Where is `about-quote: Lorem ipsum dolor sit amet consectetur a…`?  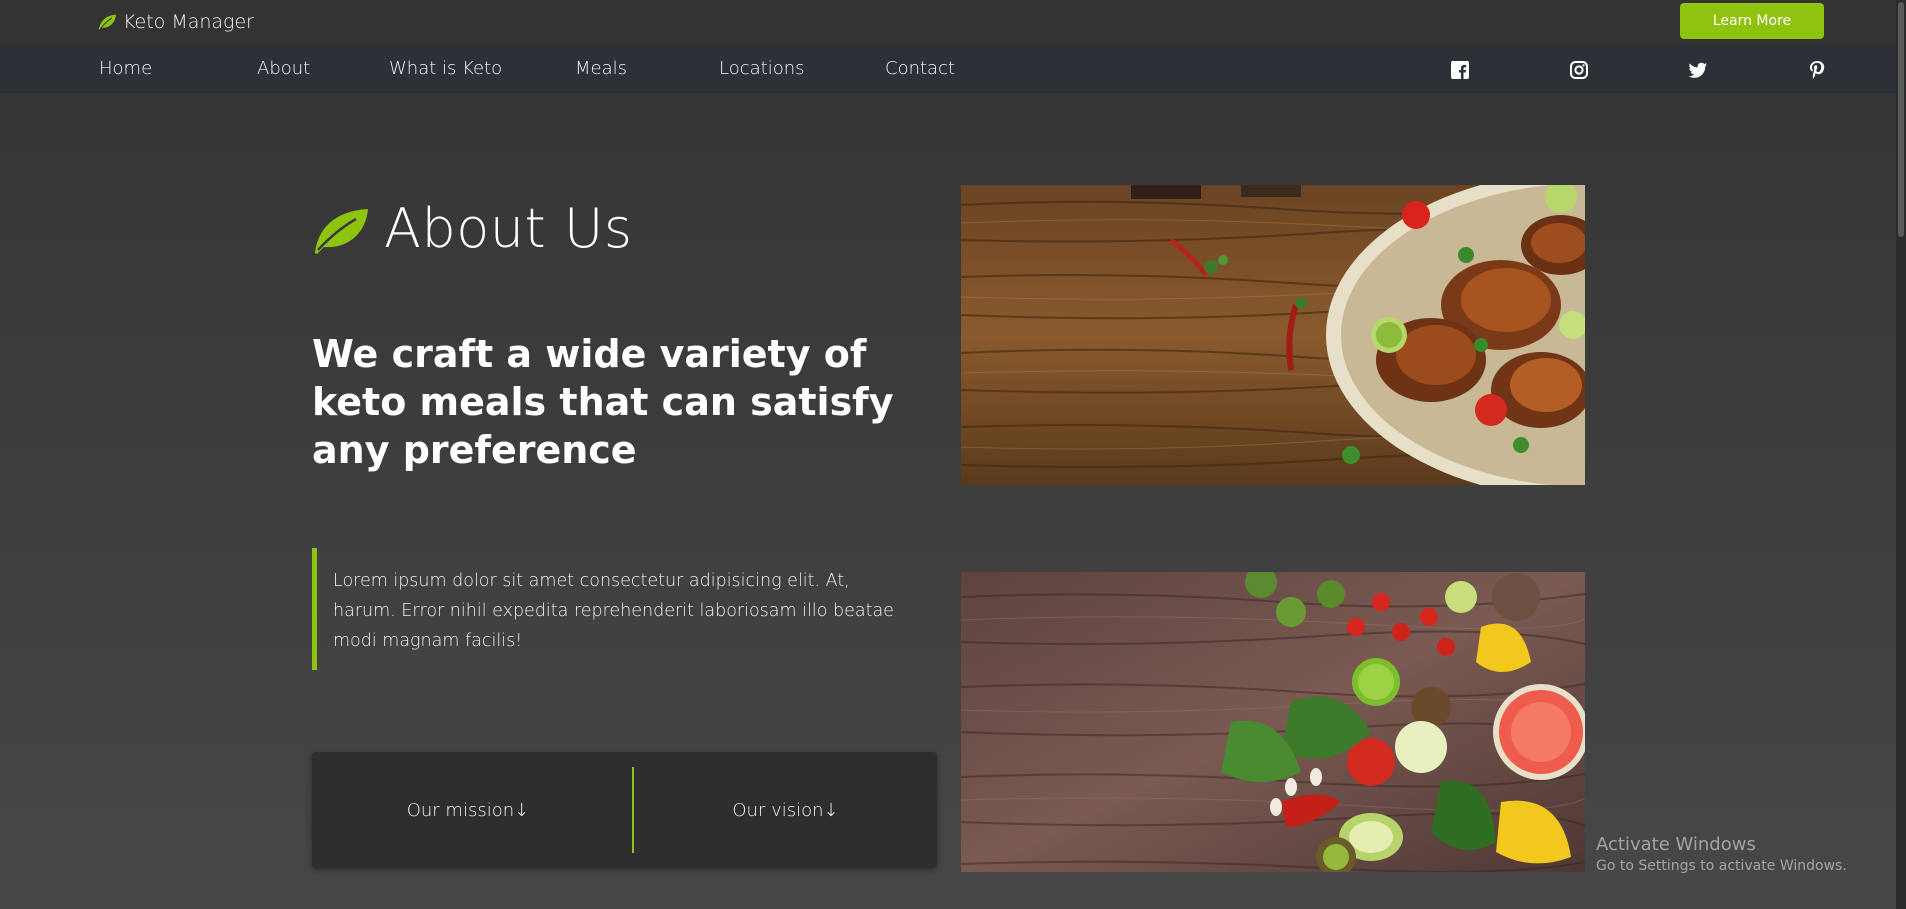 about-quote: Lorem ipsum dolor sit amet consectetur a… is located at coordinates (612, 609).